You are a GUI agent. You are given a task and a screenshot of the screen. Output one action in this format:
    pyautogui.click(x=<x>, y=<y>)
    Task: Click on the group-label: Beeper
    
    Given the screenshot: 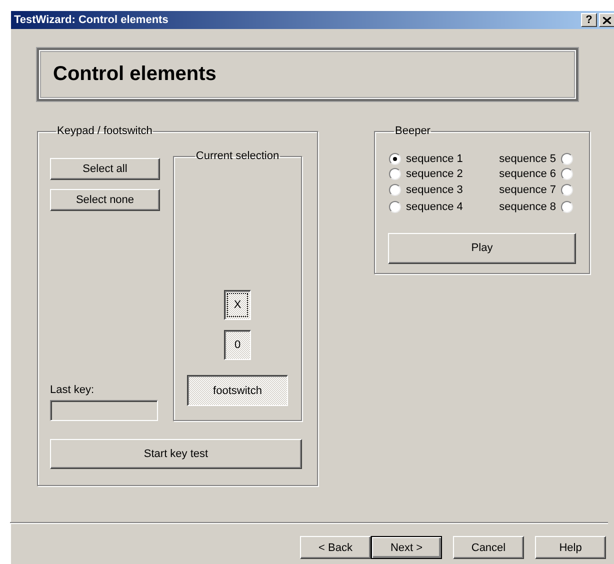 What is the action you would take?
    pyautogui.click(x=413, y=131)
    